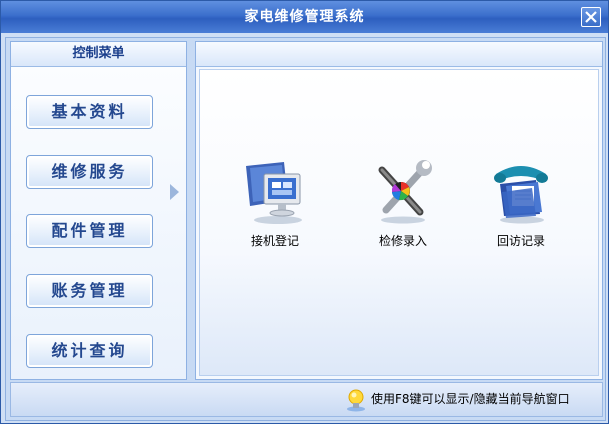 The width and height of the screenshot is (609, 424). What do you see at coordinates (521, 191) in the screenshot?
I see `phone-folder-icon` at bounding box center [521, 191].